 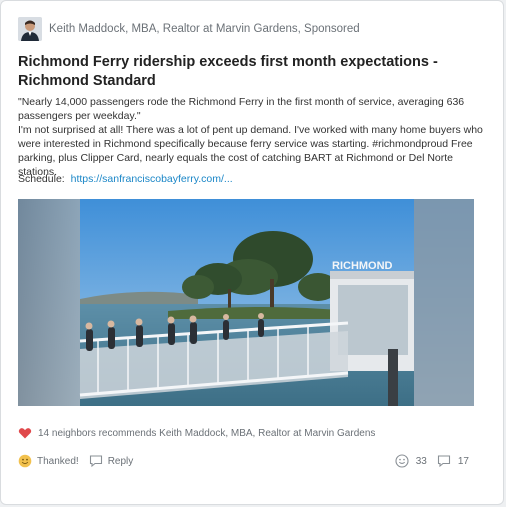 I want to click on smile-outline-icon, so click(x=403, y=461).